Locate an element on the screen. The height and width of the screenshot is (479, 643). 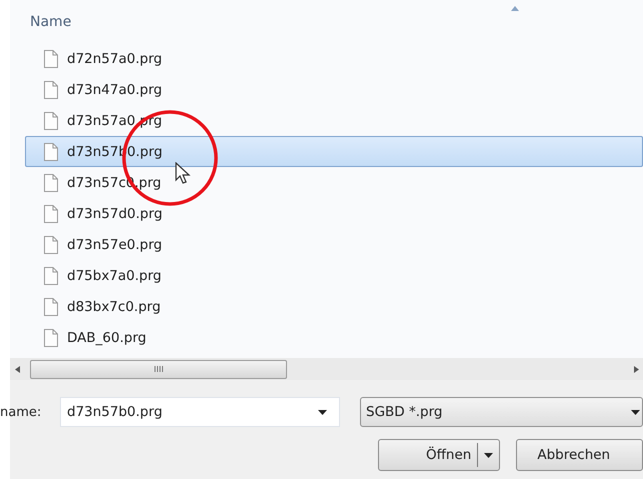
file-row: DAB_60.prg is located at coordinates (334, 337).